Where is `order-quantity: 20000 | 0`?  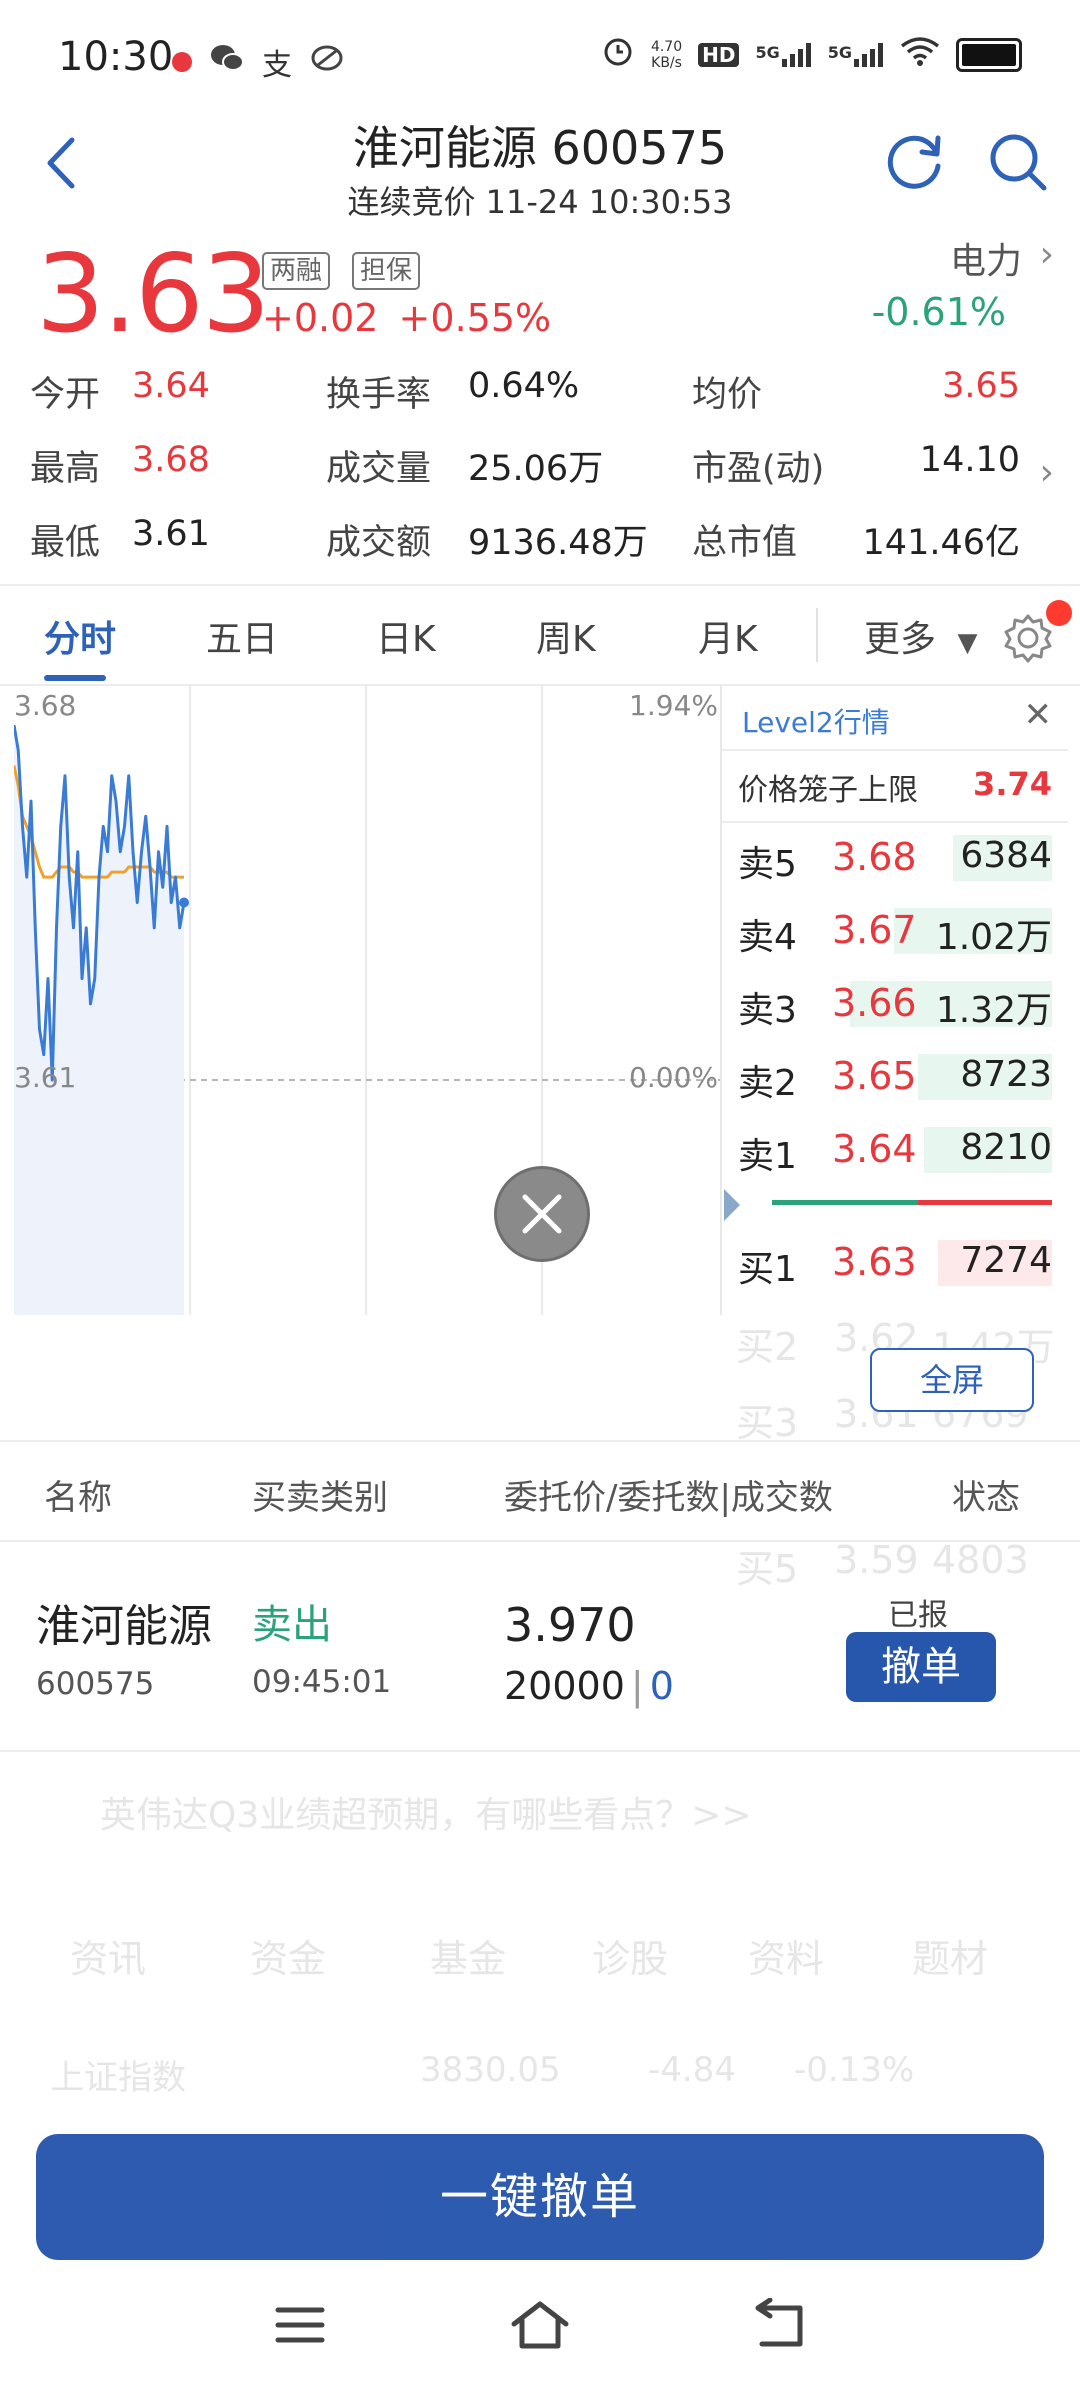
order-quantity: 20000 | 0 is located at coordinates (589, 1686).